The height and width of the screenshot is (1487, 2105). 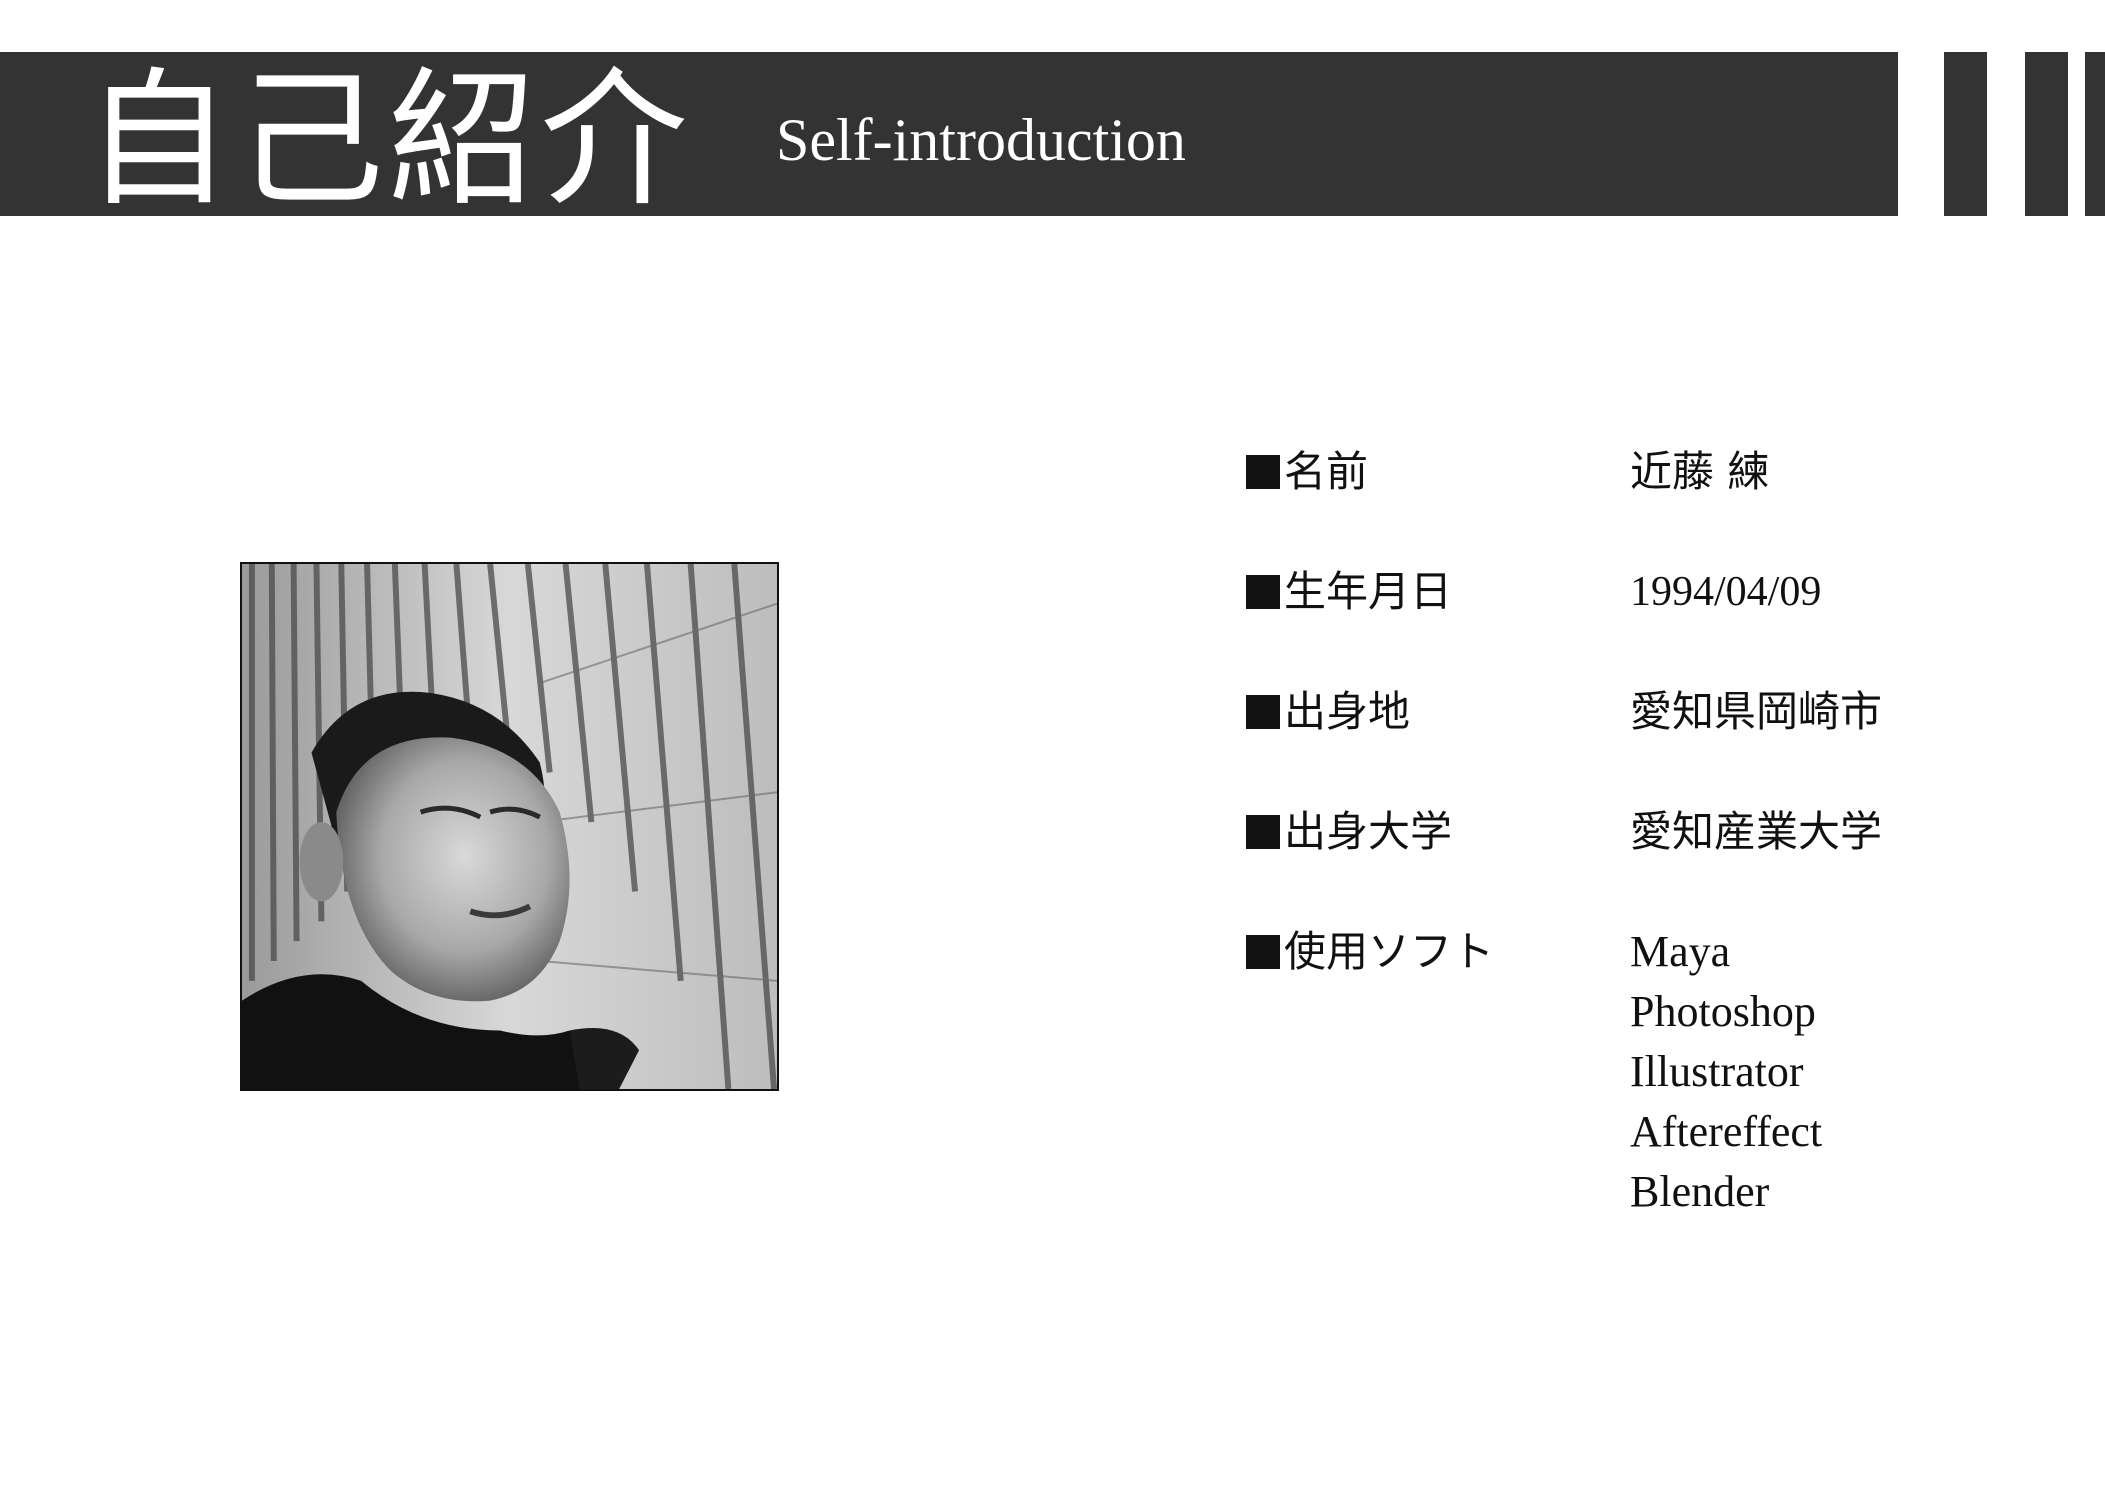 I want to click on portrait-photo-icon, so click(x=509, y=826).